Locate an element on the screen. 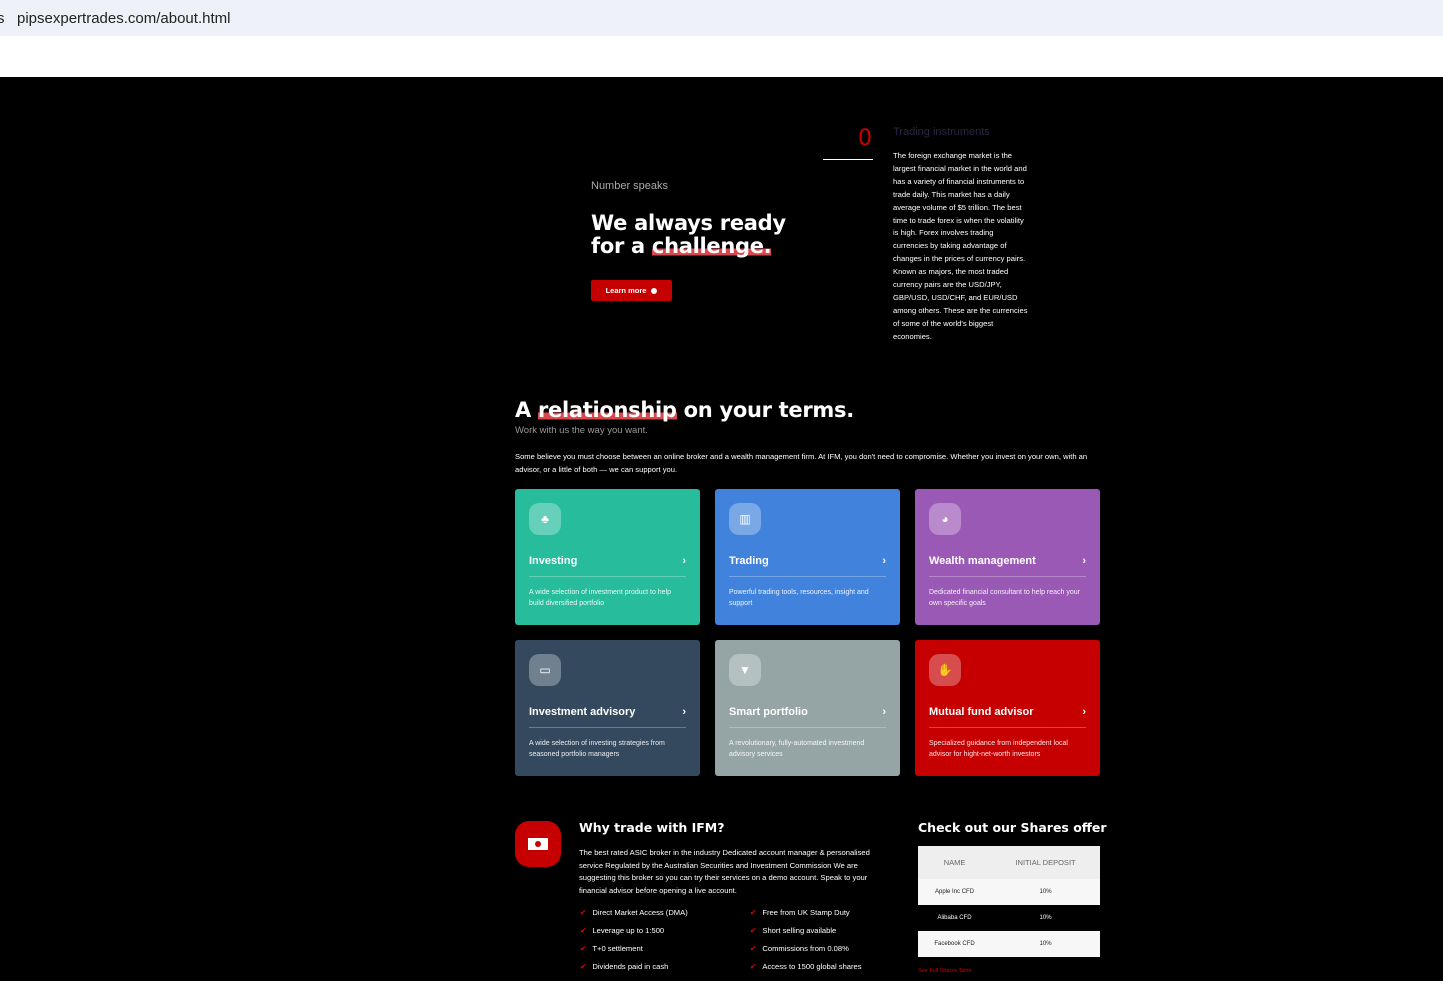  money-icon is located at coordinates (538, 844).